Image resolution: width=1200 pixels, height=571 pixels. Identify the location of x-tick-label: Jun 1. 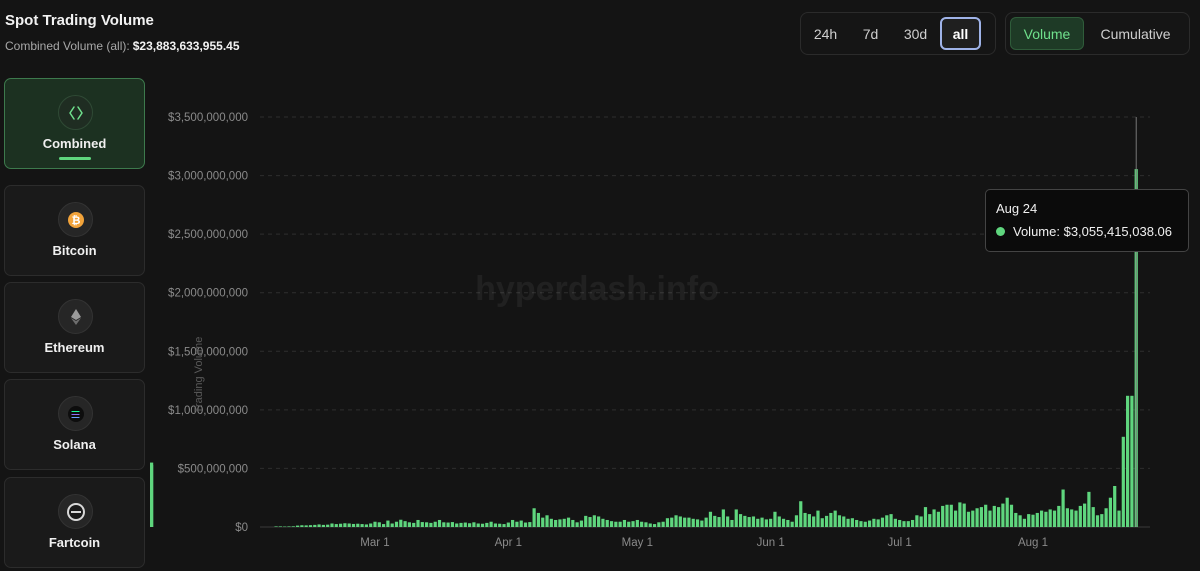
(771, 543).